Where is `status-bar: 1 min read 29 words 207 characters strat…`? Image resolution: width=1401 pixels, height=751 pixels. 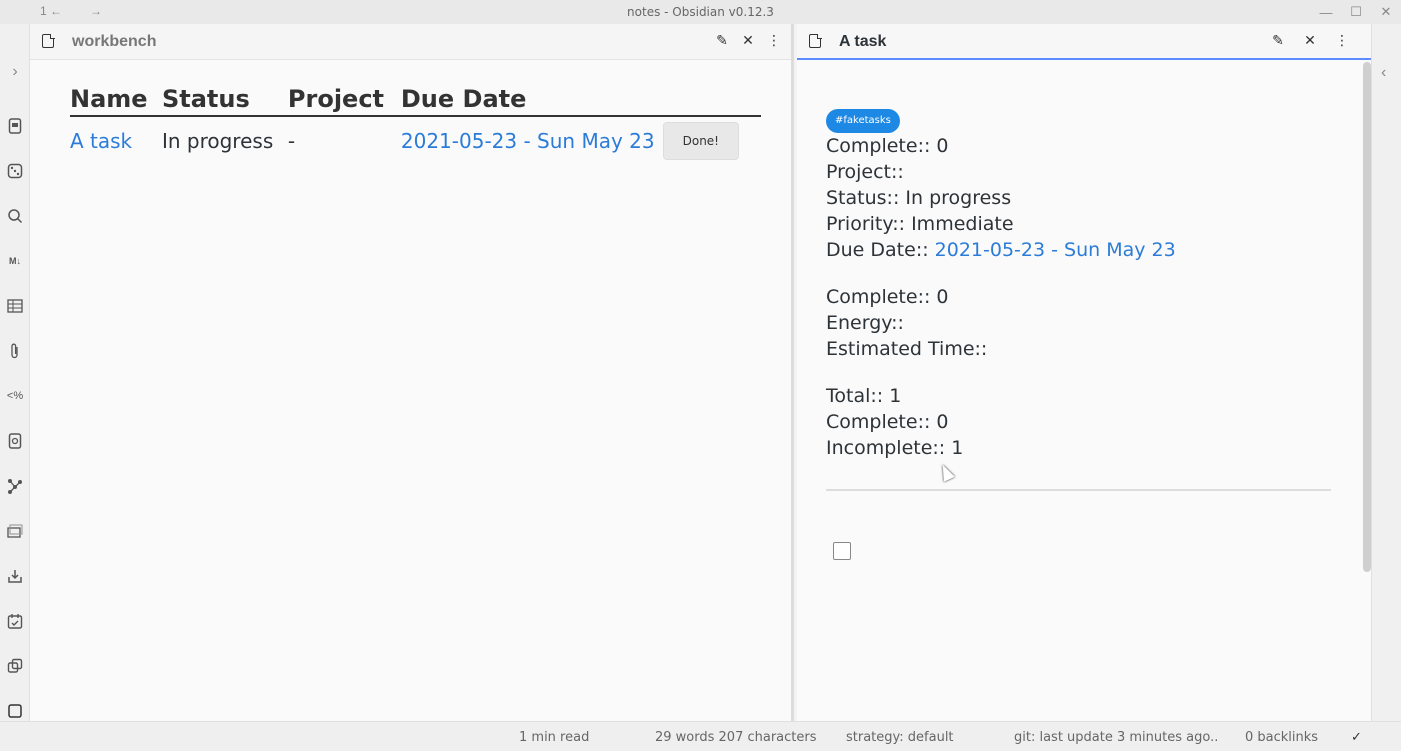
status-bar: 1 min read 29 words 207 characters strat… is located at coordinates (700, 736).